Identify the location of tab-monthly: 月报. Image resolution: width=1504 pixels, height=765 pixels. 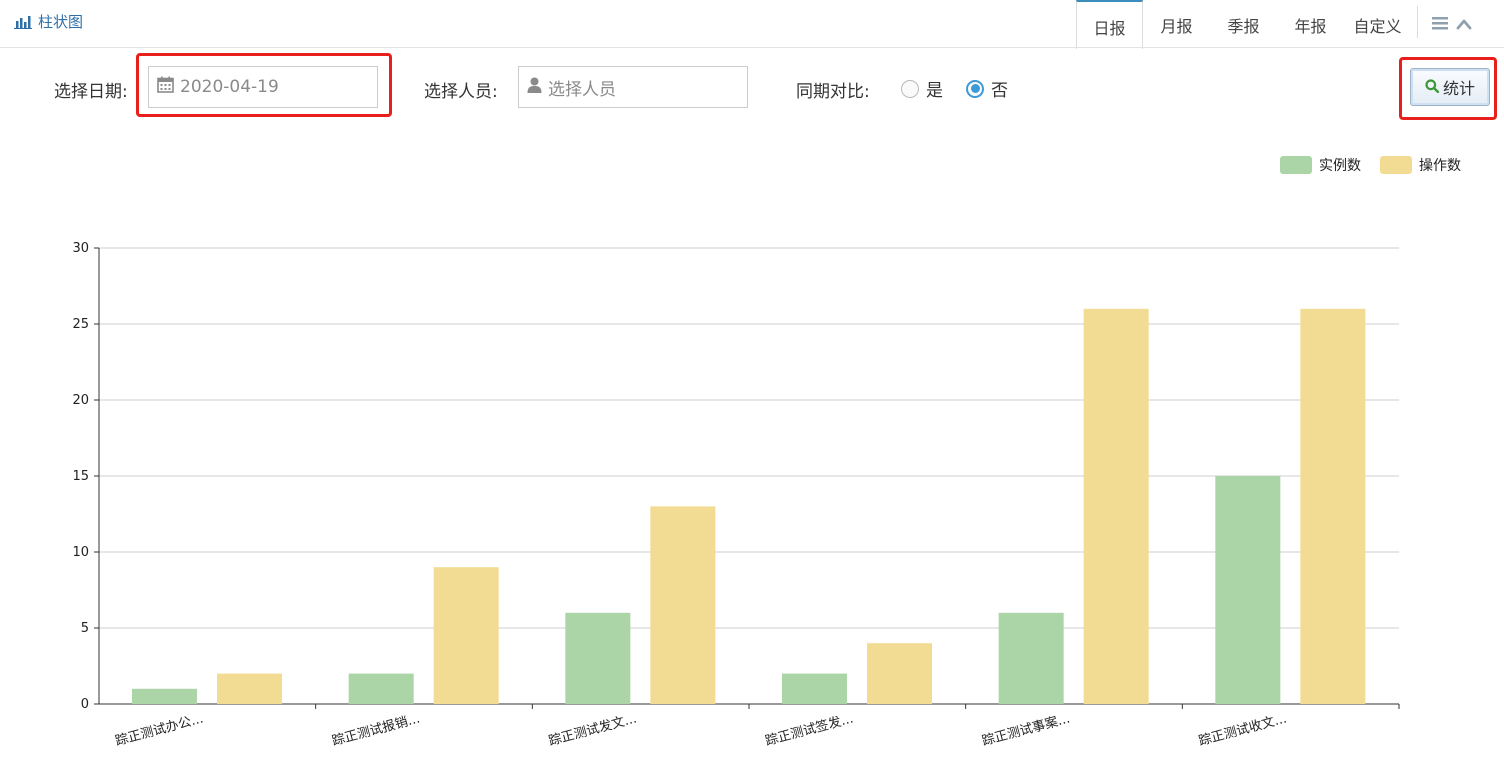
(1176, 24).